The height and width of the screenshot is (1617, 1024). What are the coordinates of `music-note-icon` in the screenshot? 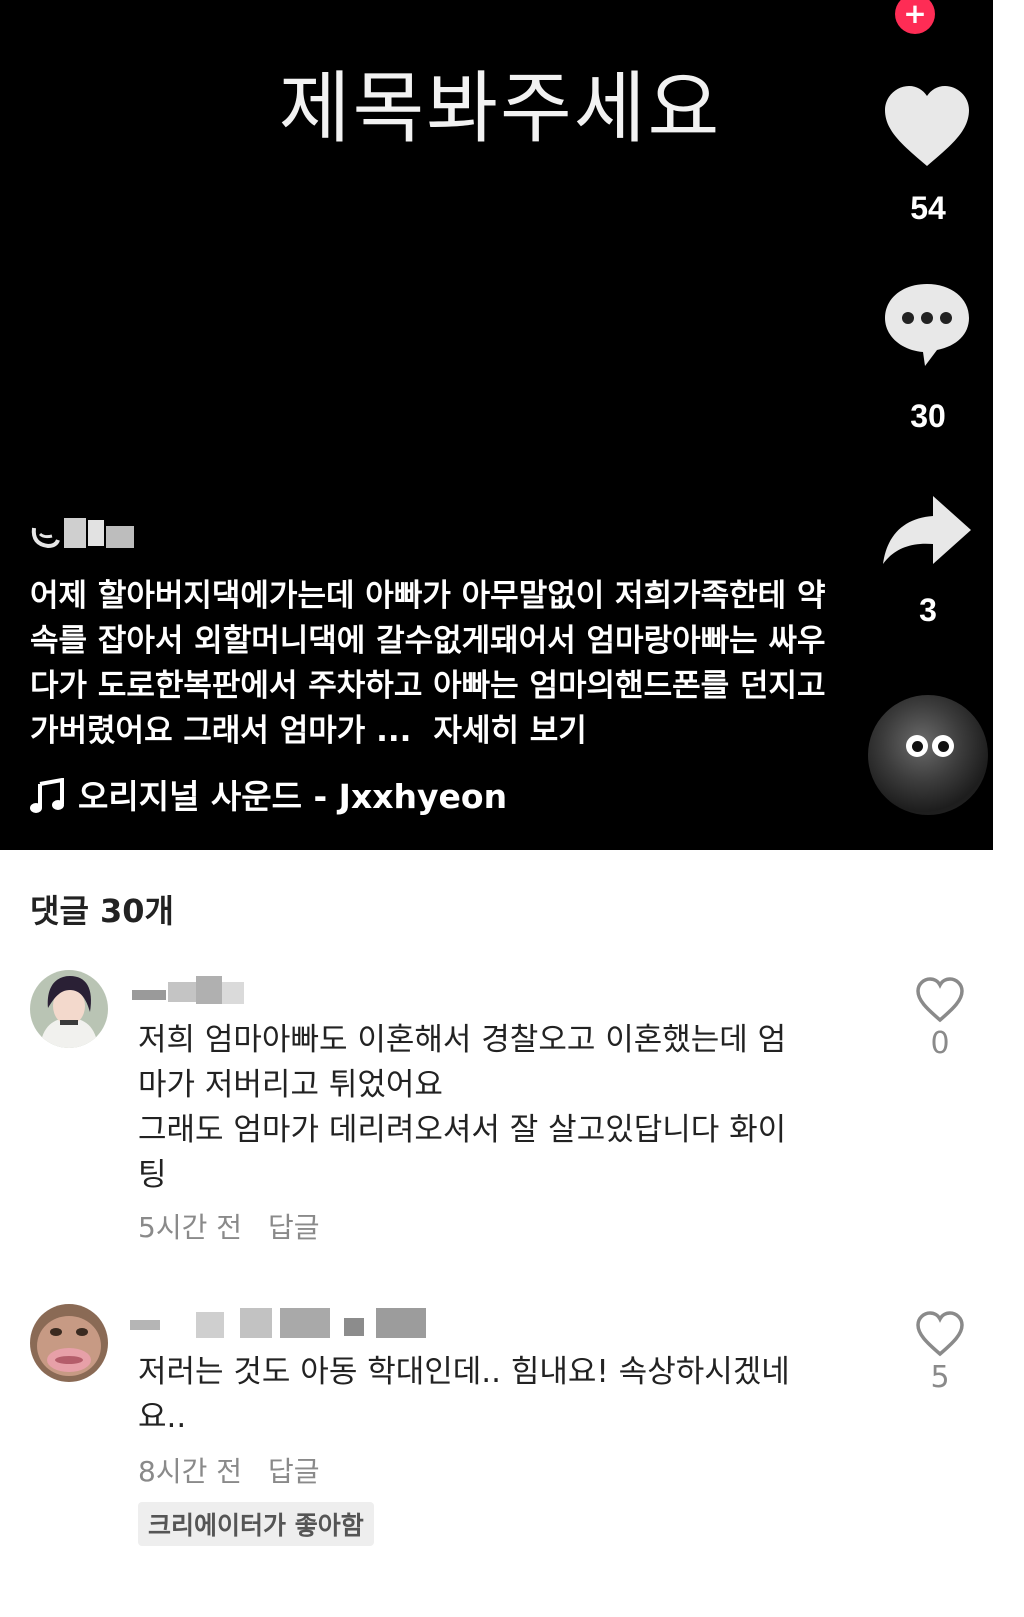 It's located at (47, 795).